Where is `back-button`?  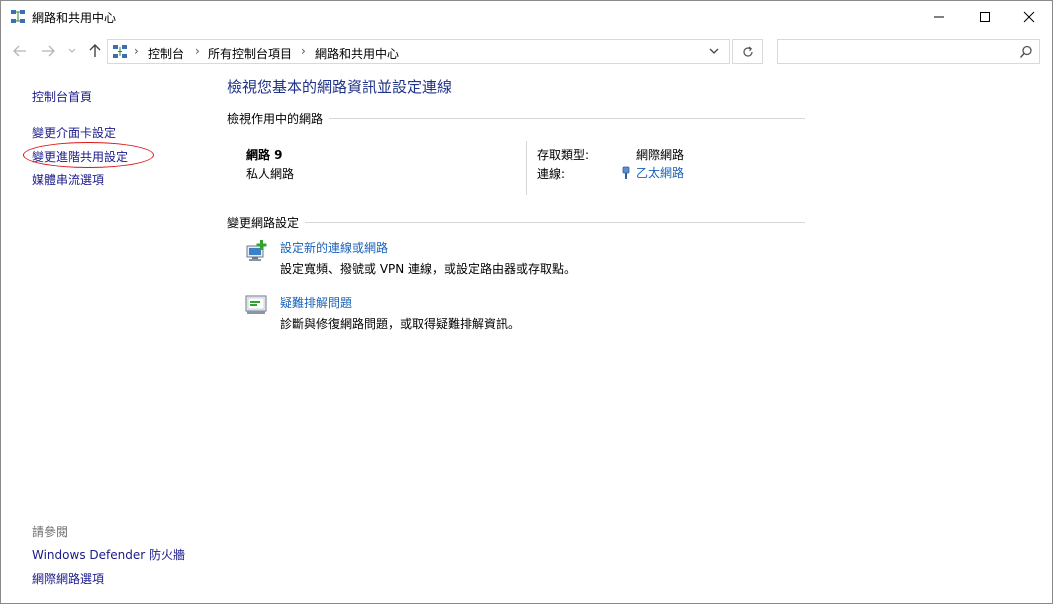
back-button is located at coordinates (20, 51).